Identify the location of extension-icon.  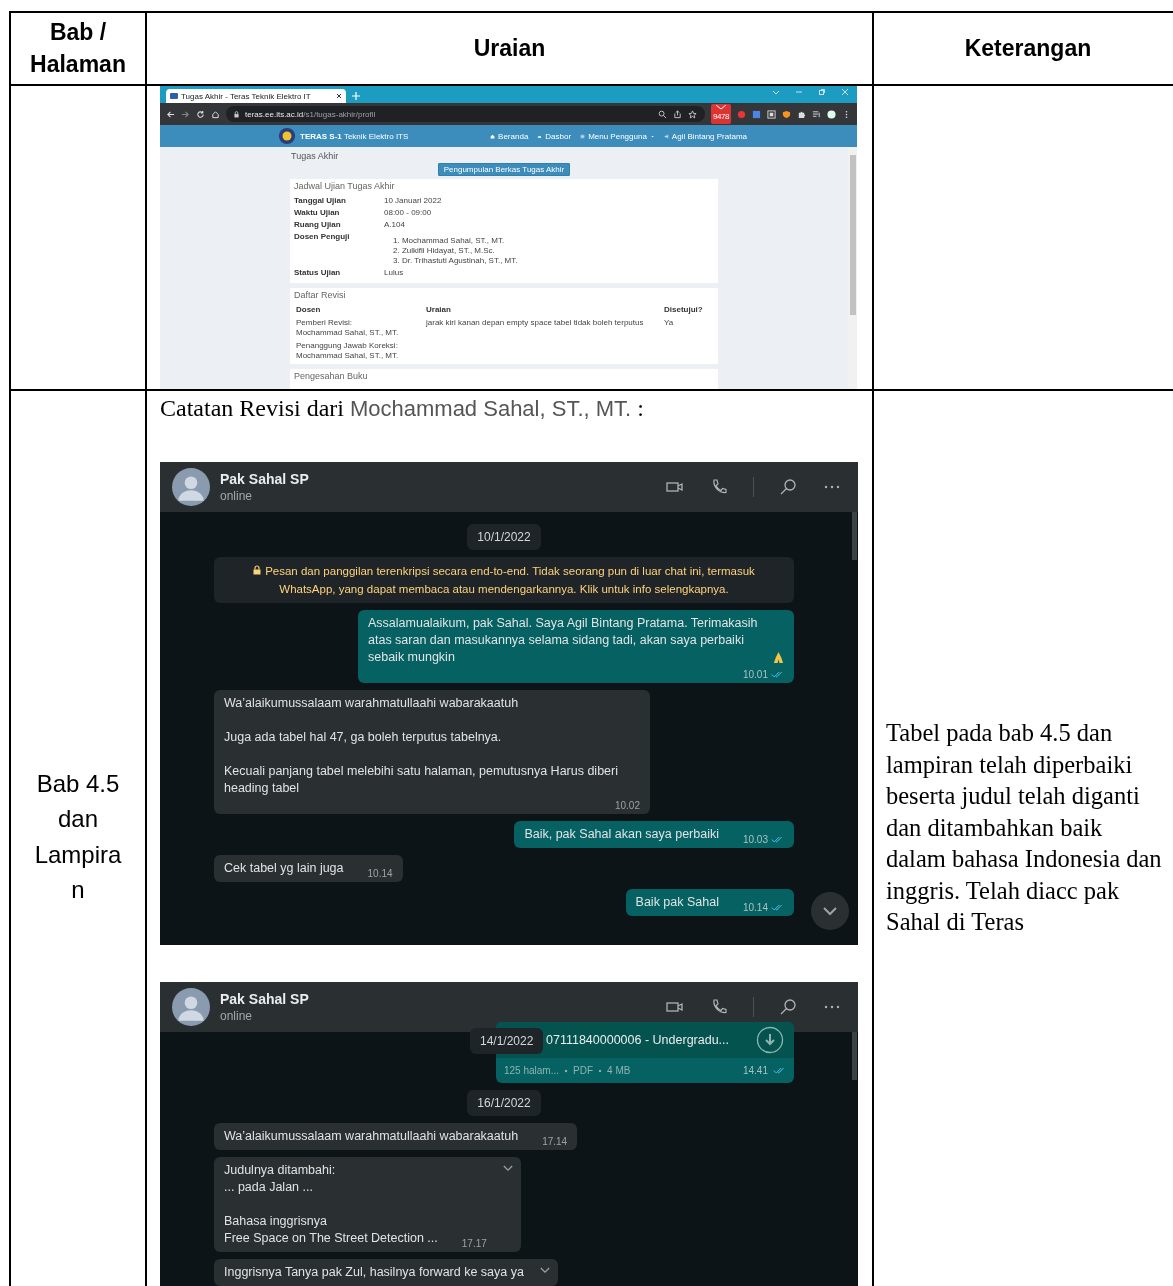
(741, 114).